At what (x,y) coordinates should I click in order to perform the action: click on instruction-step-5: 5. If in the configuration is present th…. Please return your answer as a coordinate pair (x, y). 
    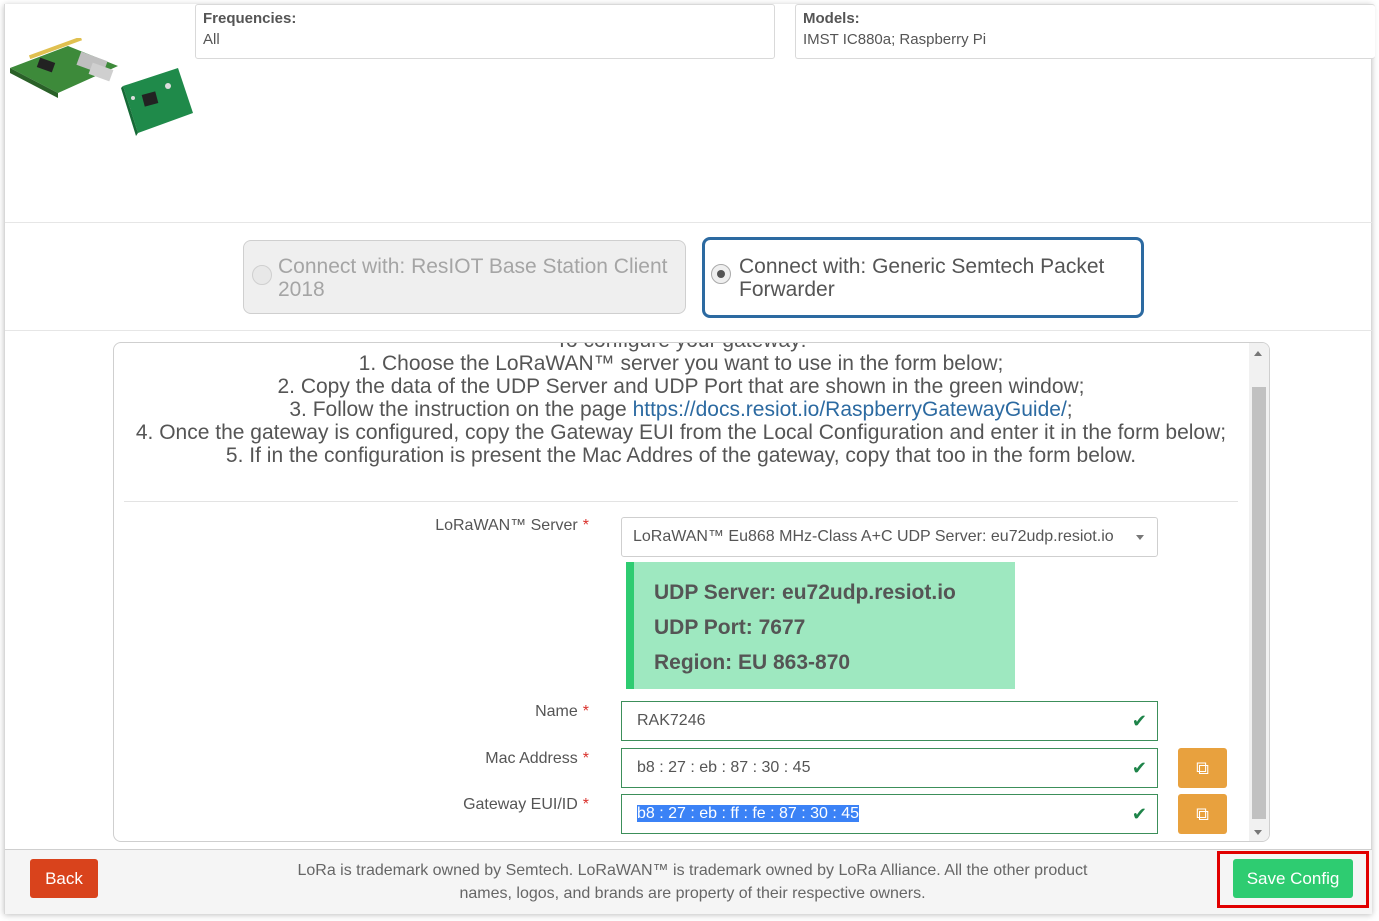
    Looking at the image, I should click on (681, 455).